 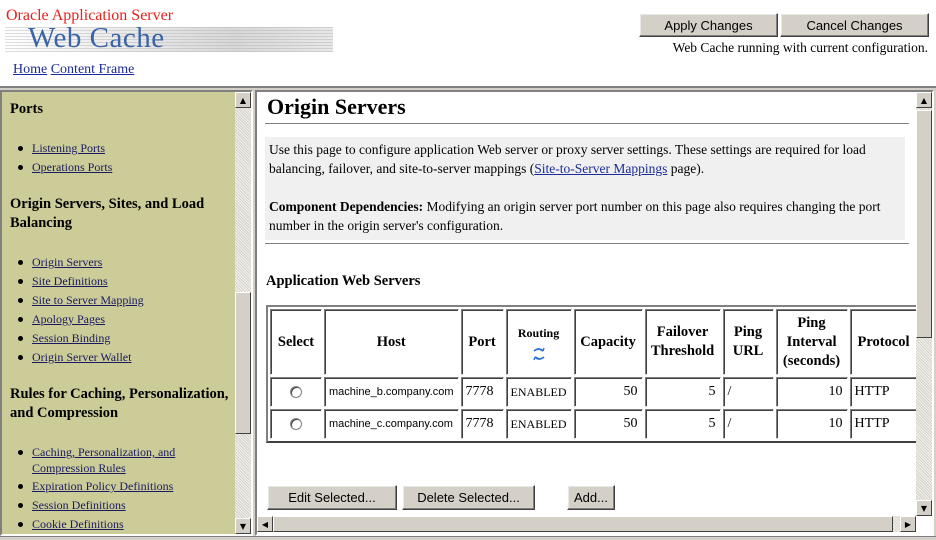 I want to click on column-header-protocol: Protocol, so click(x=883, y=342).